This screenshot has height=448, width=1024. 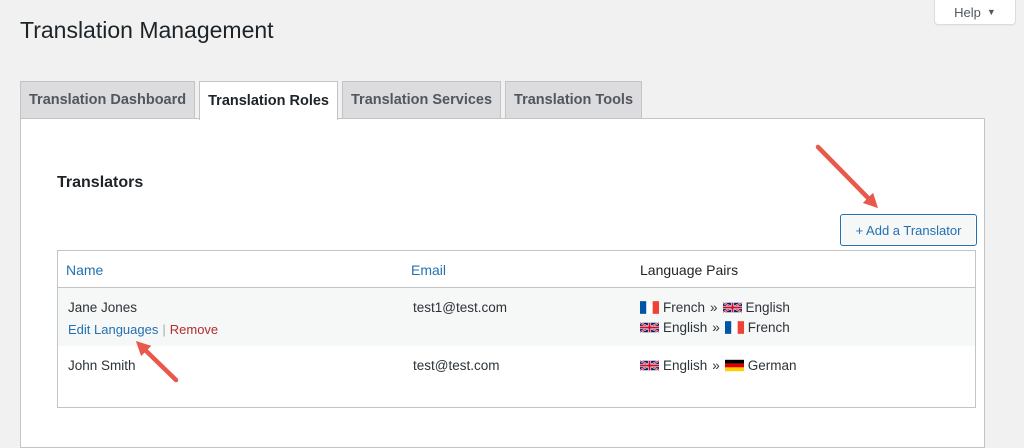 What do you see at coordinates (768, 327) in the screenshot?
I see `pair-to: French` at bounding box center [768, 327].